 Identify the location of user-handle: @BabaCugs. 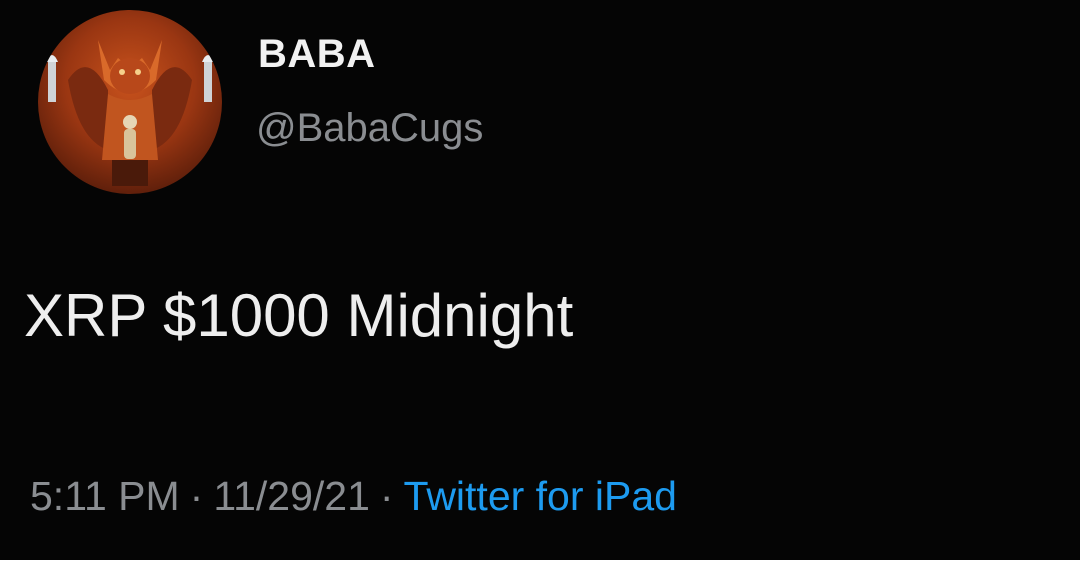
(369, 128).